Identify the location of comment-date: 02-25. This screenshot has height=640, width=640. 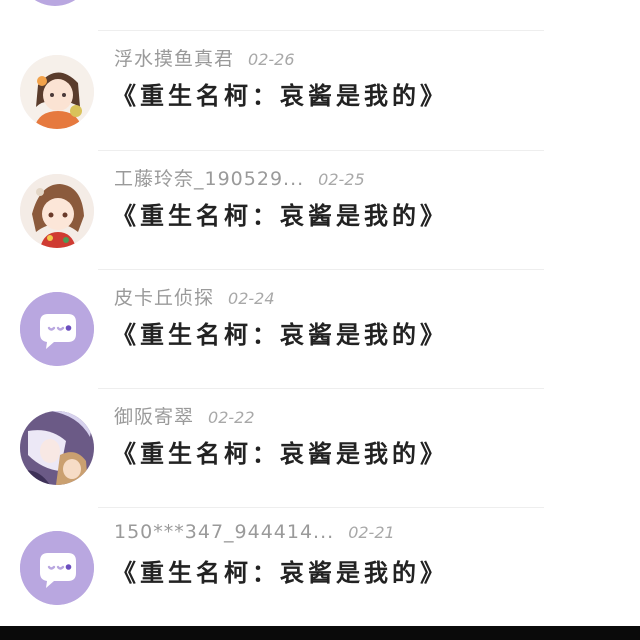
(341, 179).